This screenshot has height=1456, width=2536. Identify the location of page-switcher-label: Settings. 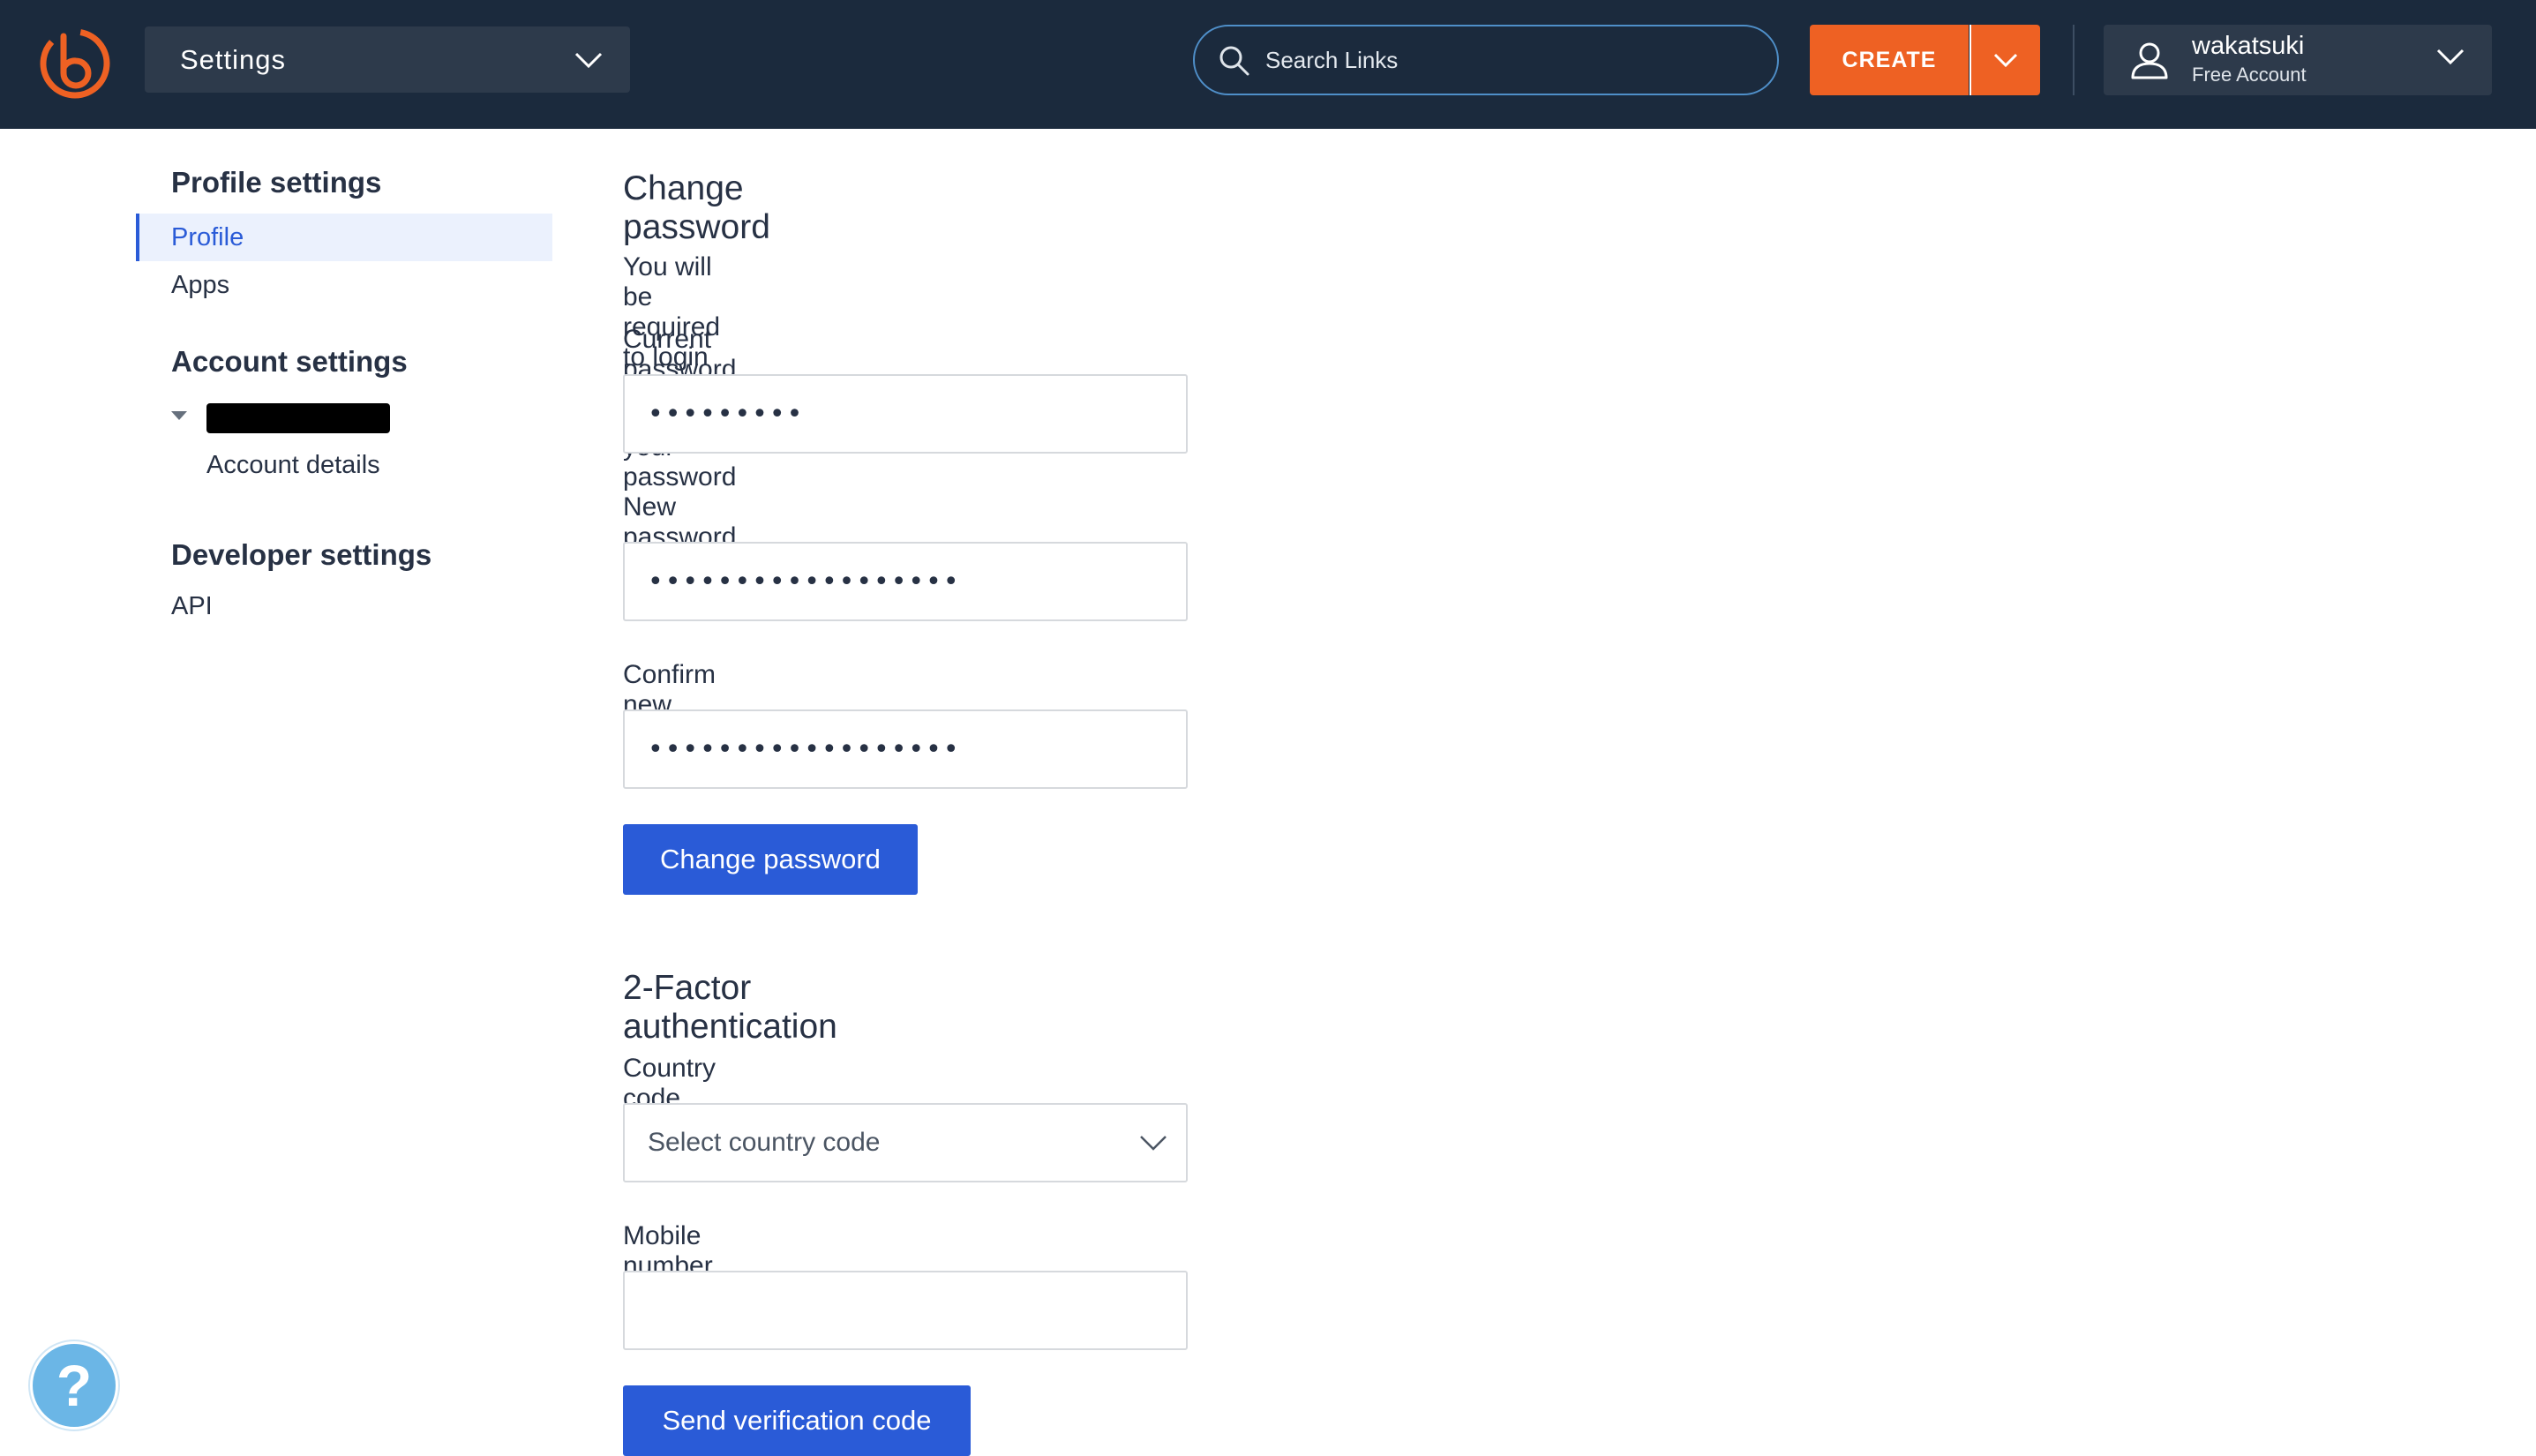
(233, 59).